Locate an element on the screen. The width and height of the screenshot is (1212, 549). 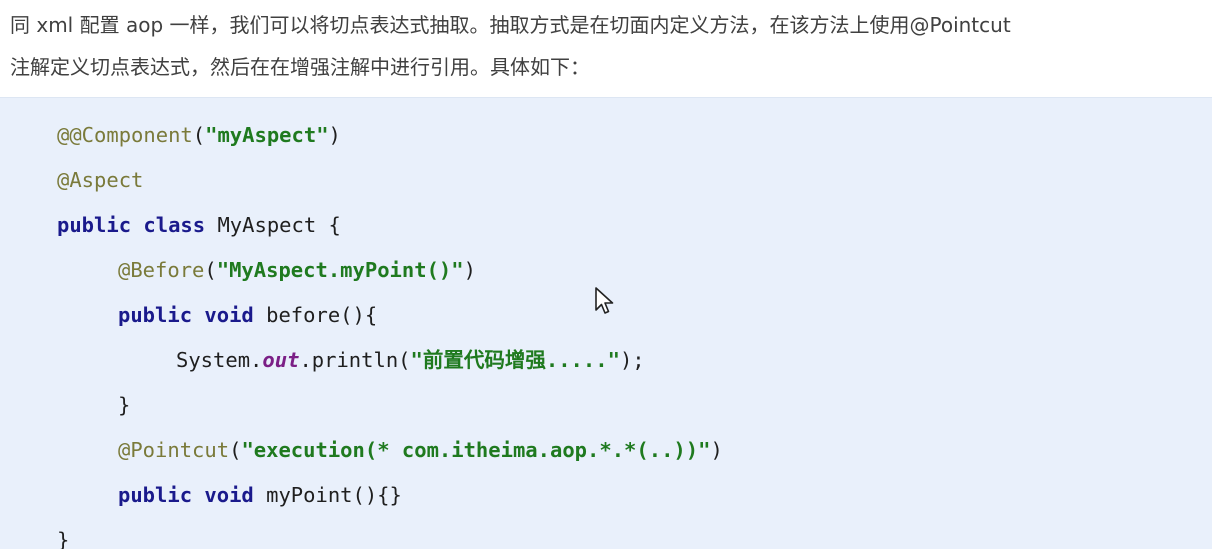
code-line-component-annotation: @@Component("myAspect") is located at coordinates (199, 135).